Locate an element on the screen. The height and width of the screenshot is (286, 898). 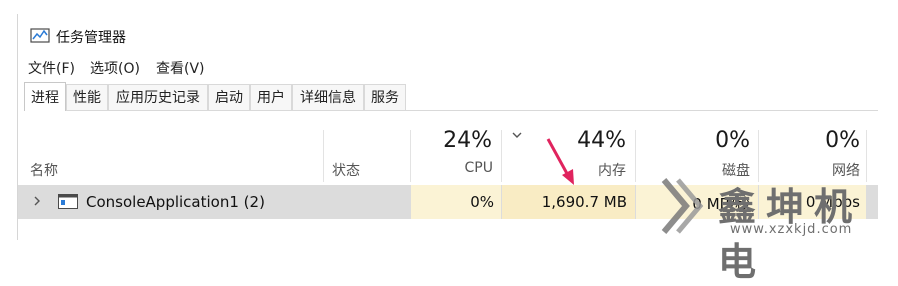
menu-file: 文件(F) is located at coordinates (51, 68).